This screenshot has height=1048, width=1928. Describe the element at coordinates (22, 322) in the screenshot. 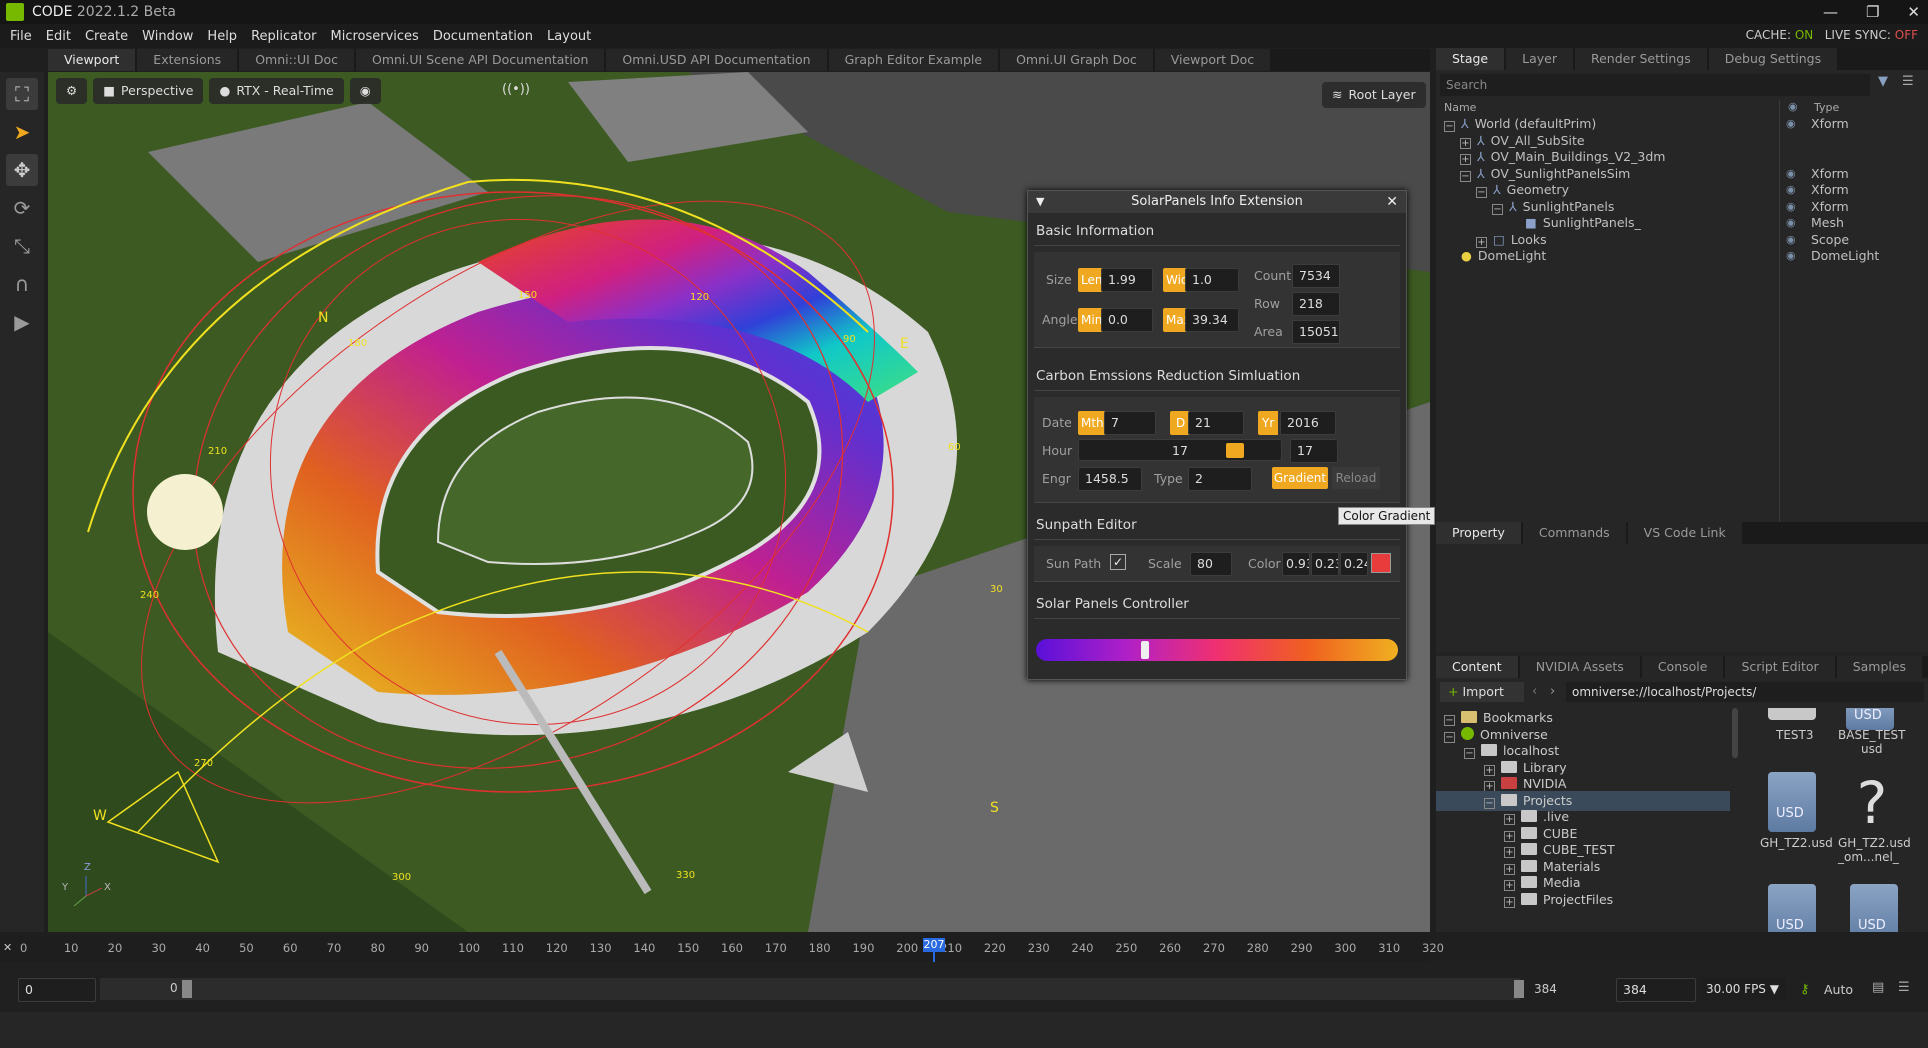

I see `play-icon: ▶` at that location.